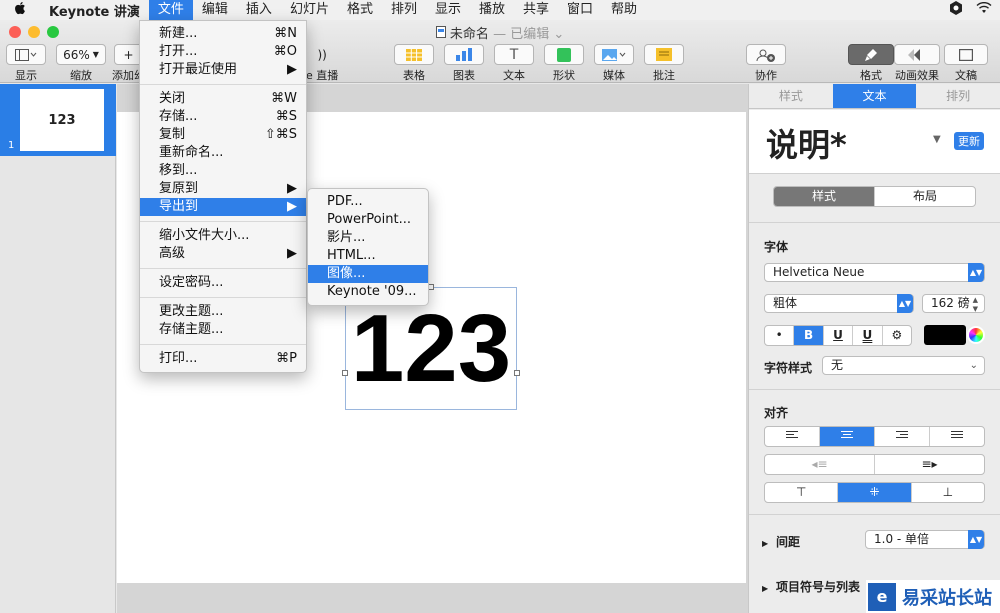  What do you see at coordinates (360, 10) in the screenshot?
I see `menu-format: 格式` at bounding box center [360, 10].